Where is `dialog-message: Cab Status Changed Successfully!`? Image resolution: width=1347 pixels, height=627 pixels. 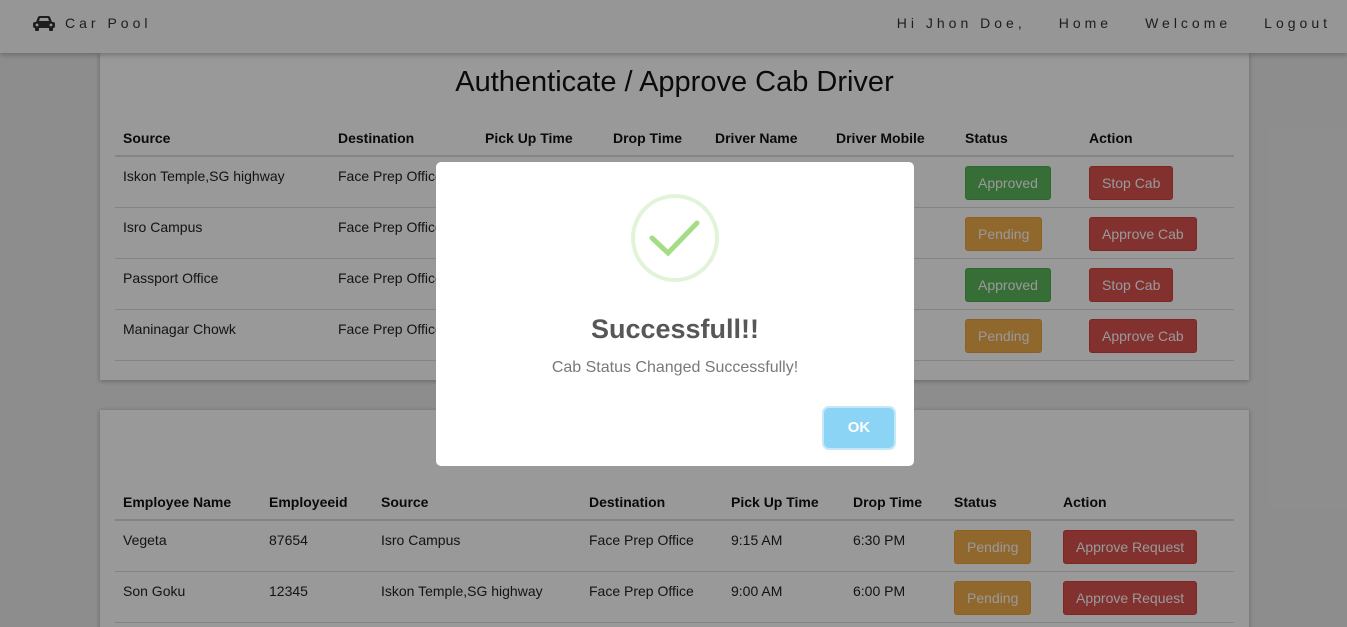 dialog-message: Cab Status Changed Successfully! is located at coordinates (675, 367).